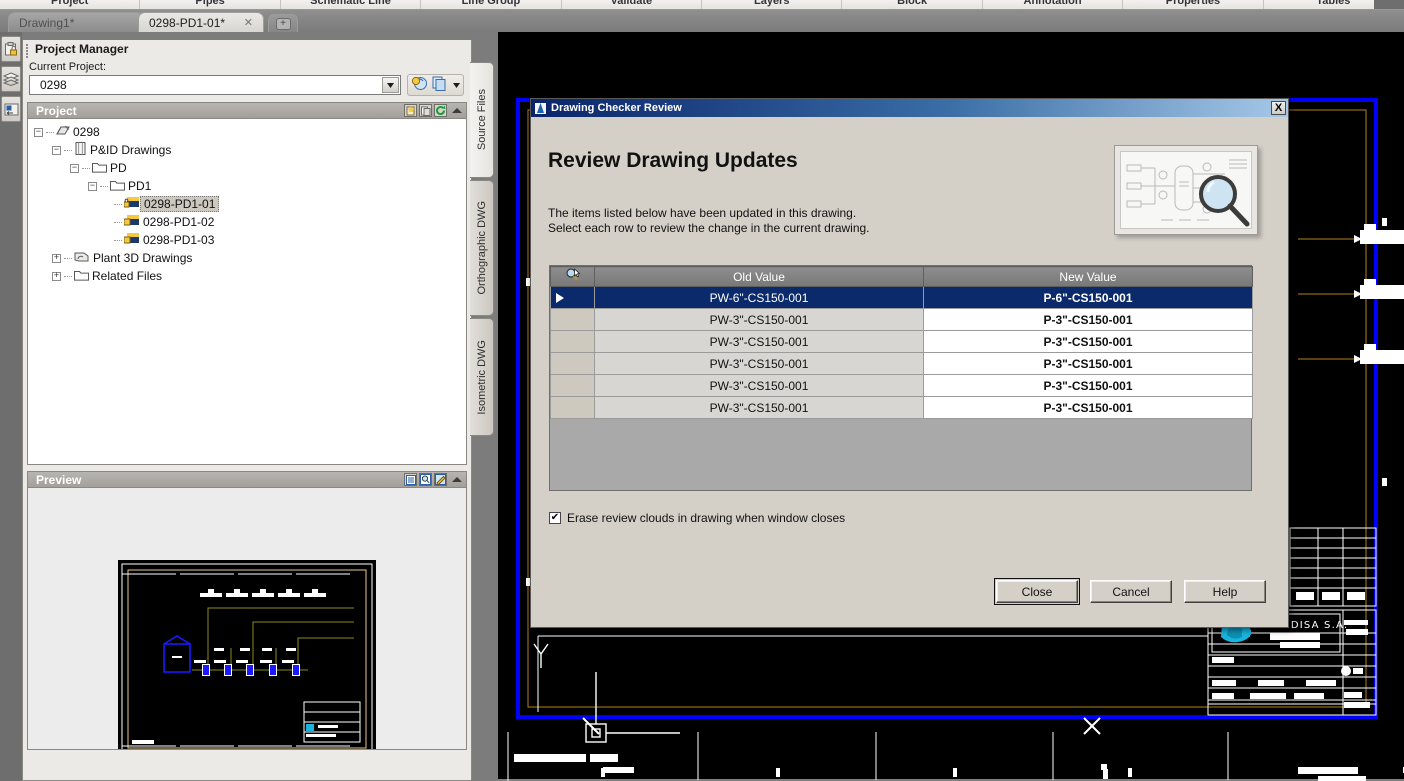 This screenshot has height=781, width=1404. What do you see at coordinates (247, 110) in the screenshot?
I see `project-panel-header: Project` at bounding box center [247, 110].